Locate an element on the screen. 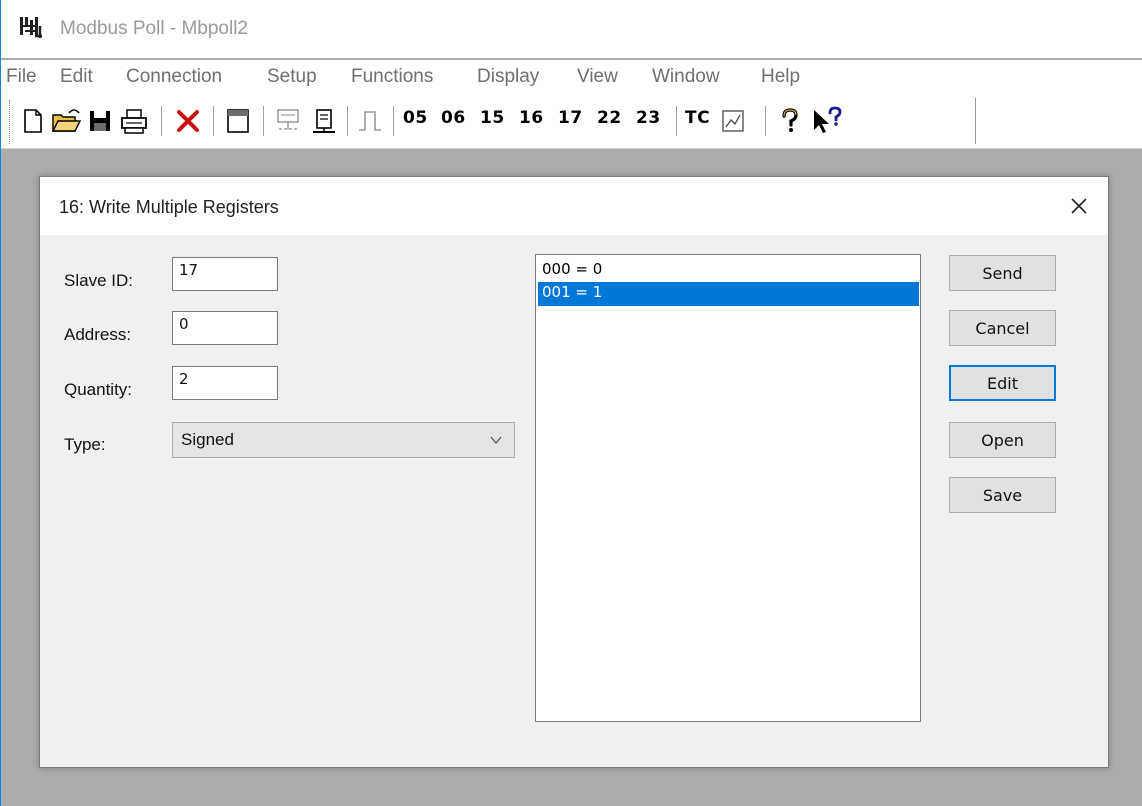  print-icon is located at coordinates (134, 121).